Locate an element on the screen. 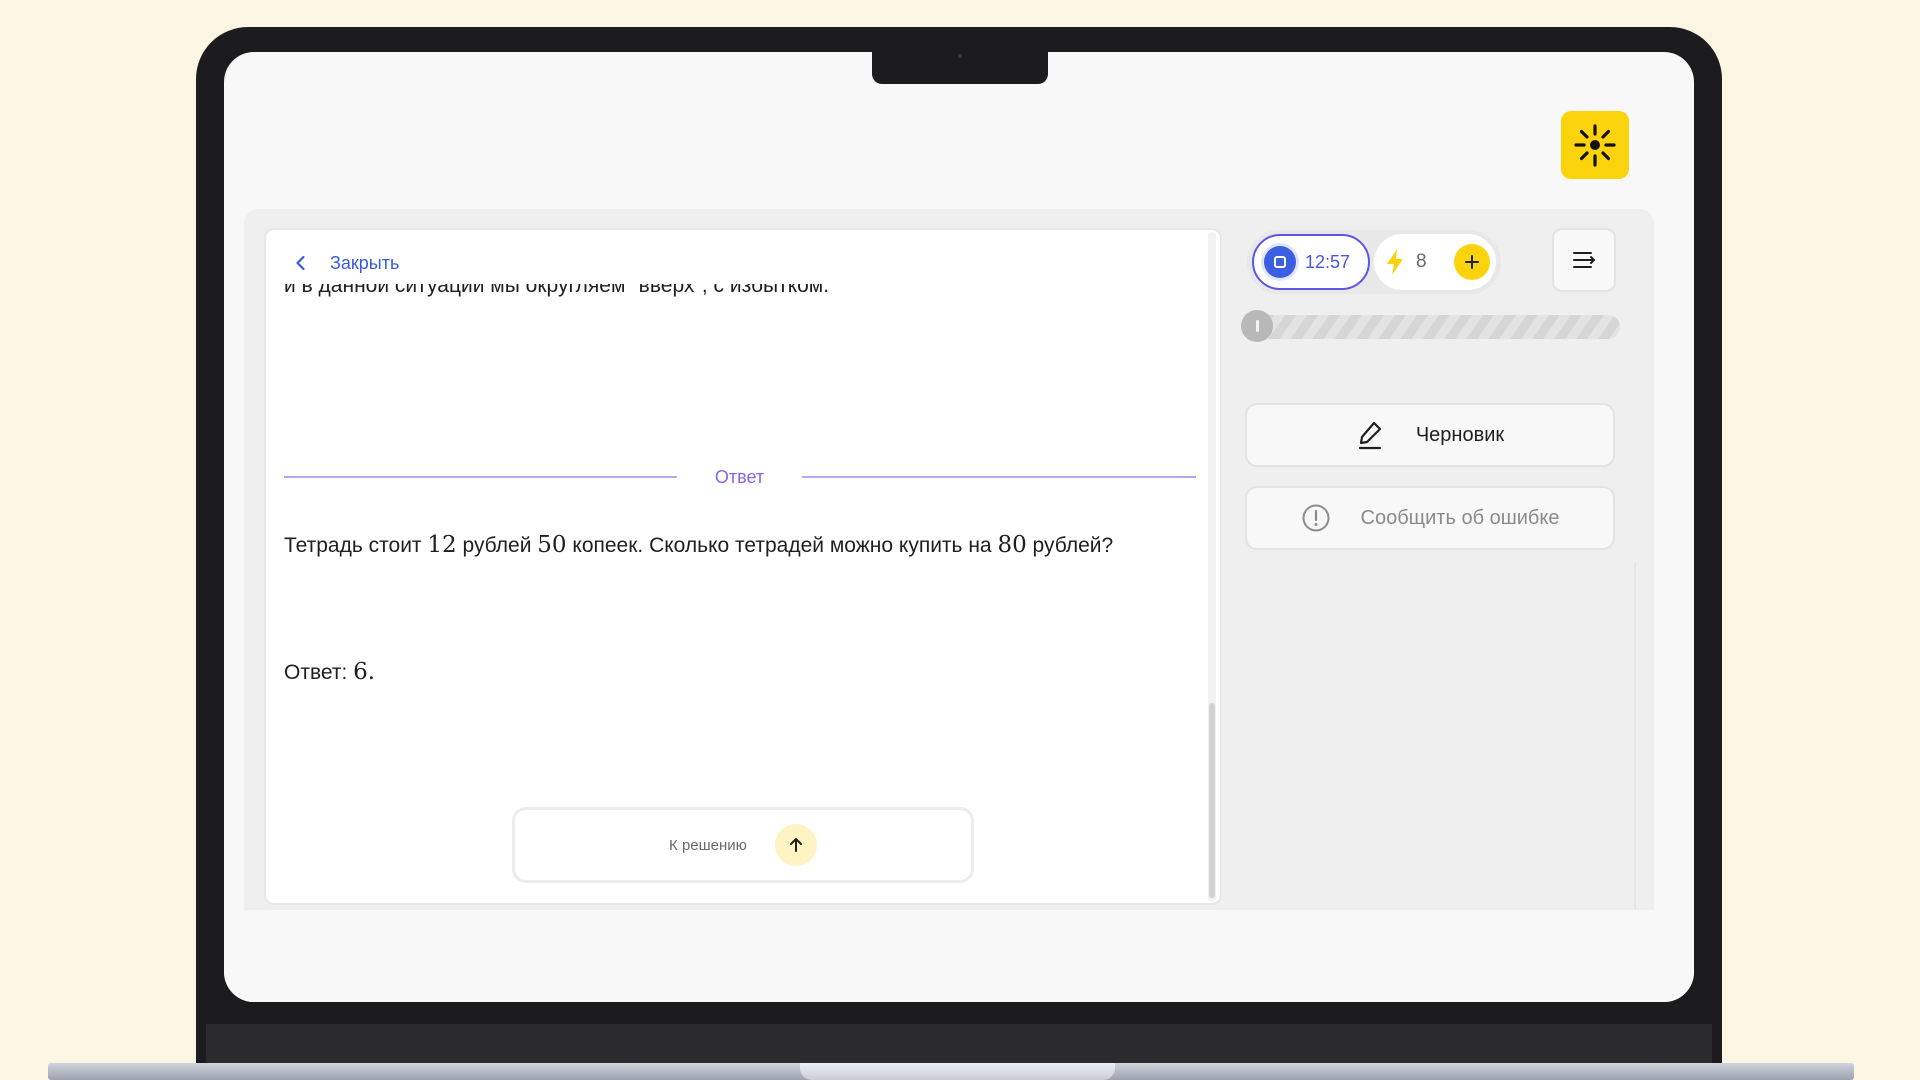 This screenshot has width=1920, height=1080. plus-icon is located at coordinates (1472, 262).